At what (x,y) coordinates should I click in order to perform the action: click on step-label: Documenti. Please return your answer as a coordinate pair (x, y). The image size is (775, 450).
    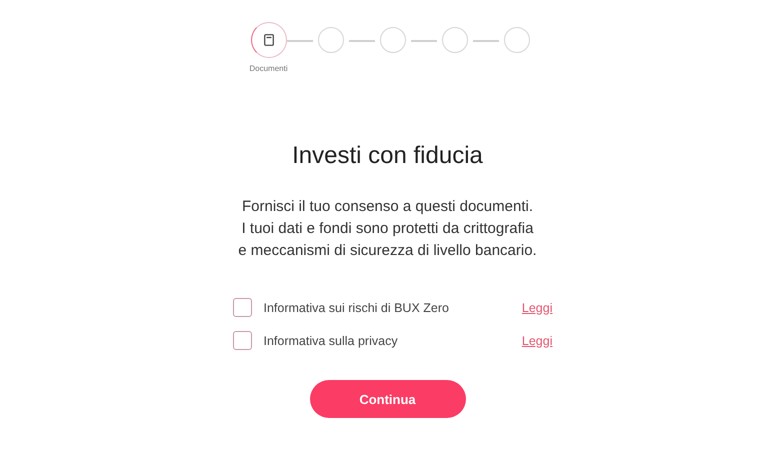
    Looking at the image, I should click on (268, 68).